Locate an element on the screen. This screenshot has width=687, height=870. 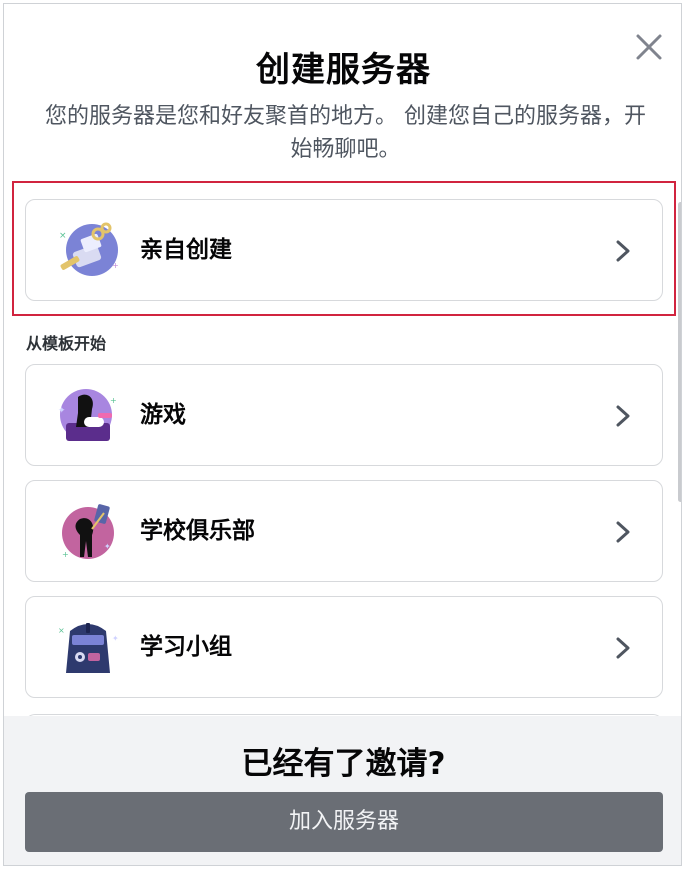
template-gaming-option: ✦ + 游戏 is located at coordinates (344, 415).